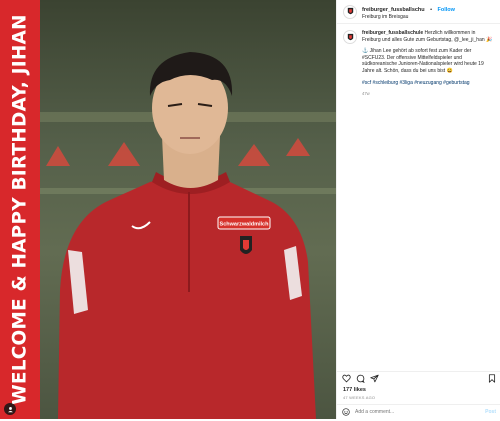 The height and width of the screenshot is (421, 500). What do you see at coordinates (408, 17) in the screenshot?
I see `location-link: Freiburg im Breisgau` at bounding box center [408, 17].